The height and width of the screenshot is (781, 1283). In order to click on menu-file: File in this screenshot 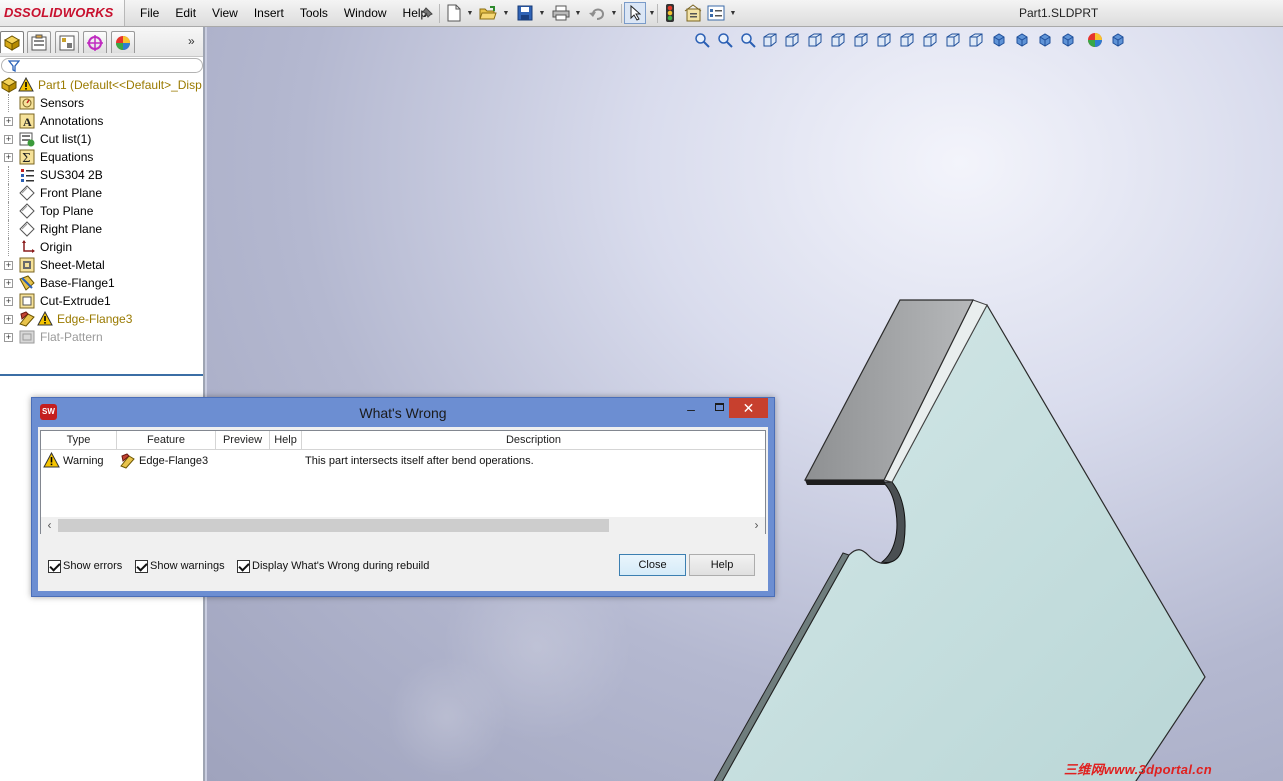, I will do `click(149, 13)`.